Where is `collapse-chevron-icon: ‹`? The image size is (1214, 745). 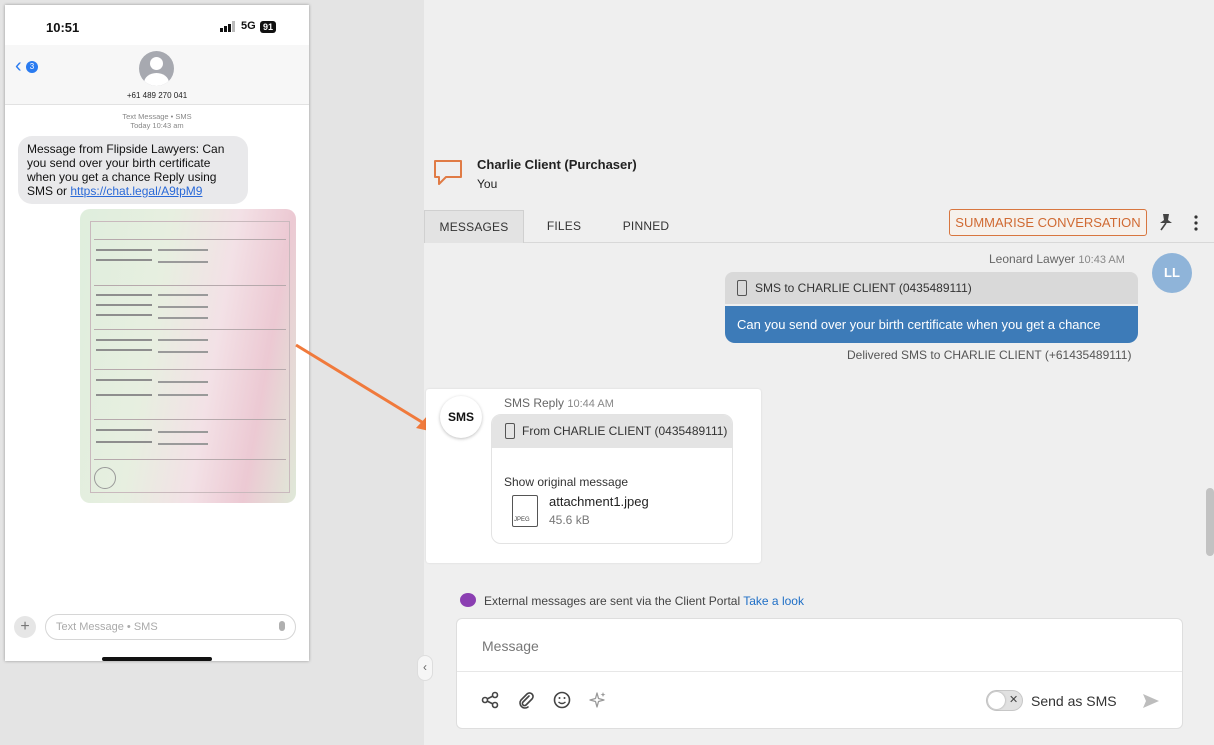 collapse-chevron-icon: ‹ is located at coordinates (425, 668).